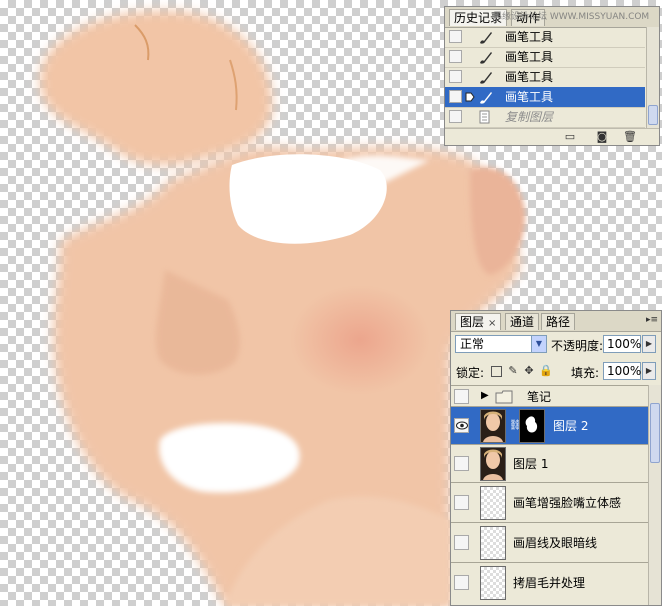 This screenshot has width=662, height=606. Describe the element at coordinates (529, 371) in the screenshot. I see `lock-position-icon: ✥` at that location.